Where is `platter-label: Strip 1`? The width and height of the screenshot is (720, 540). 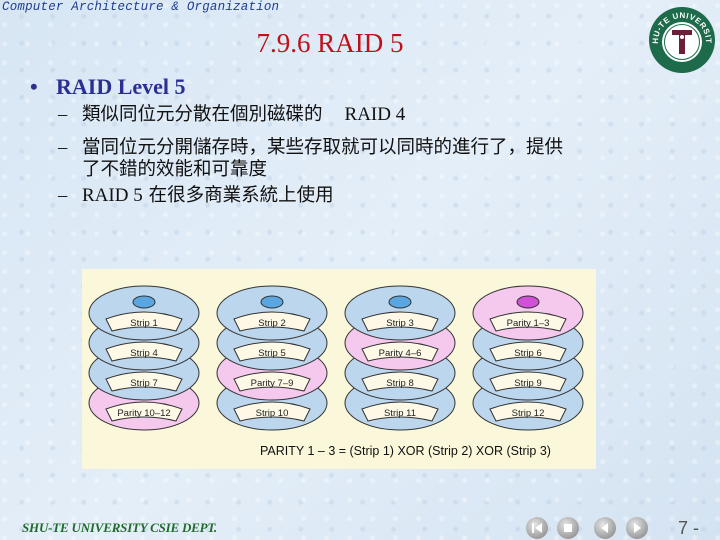 platter-label: Strip 1 is located at coordinates (143, 323).